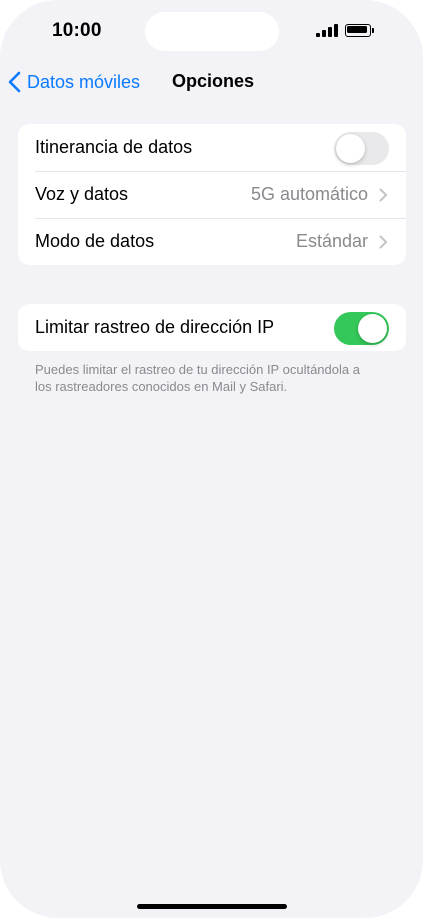  I want to click on row-label: Itinerancia de datos, so click(114, 147).